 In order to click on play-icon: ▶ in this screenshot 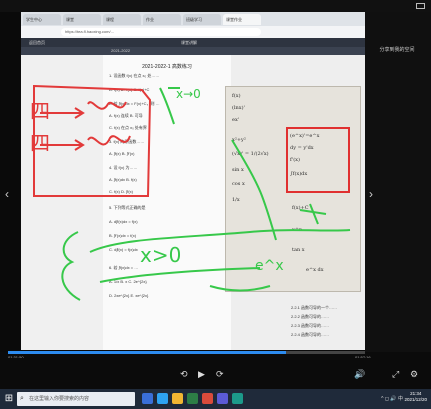, I will do `click(201, 374)`.